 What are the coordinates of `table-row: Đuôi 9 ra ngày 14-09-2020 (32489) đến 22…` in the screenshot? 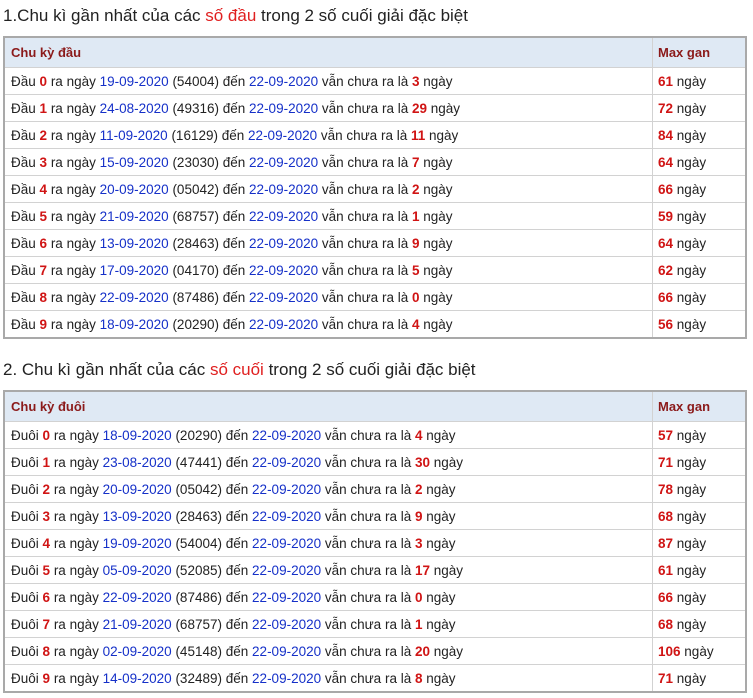 It's located at (375, 677).